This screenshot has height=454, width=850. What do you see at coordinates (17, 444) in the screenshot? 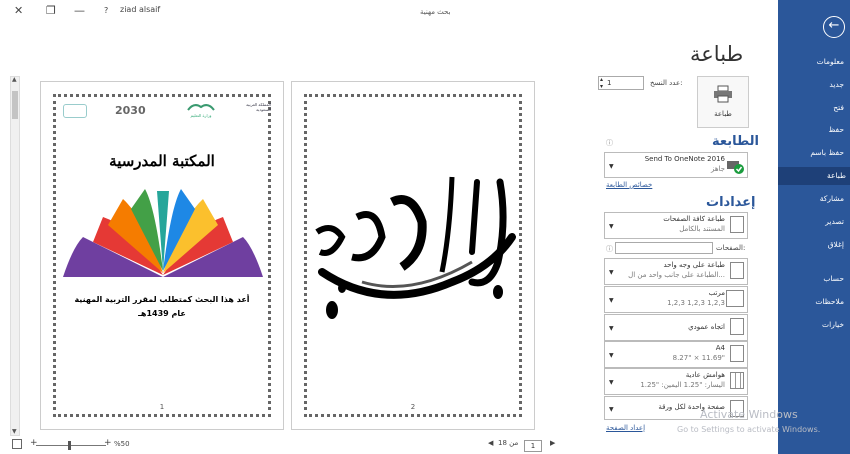
I see `zoom-to-page-icon` at bounding box center [17, 444].